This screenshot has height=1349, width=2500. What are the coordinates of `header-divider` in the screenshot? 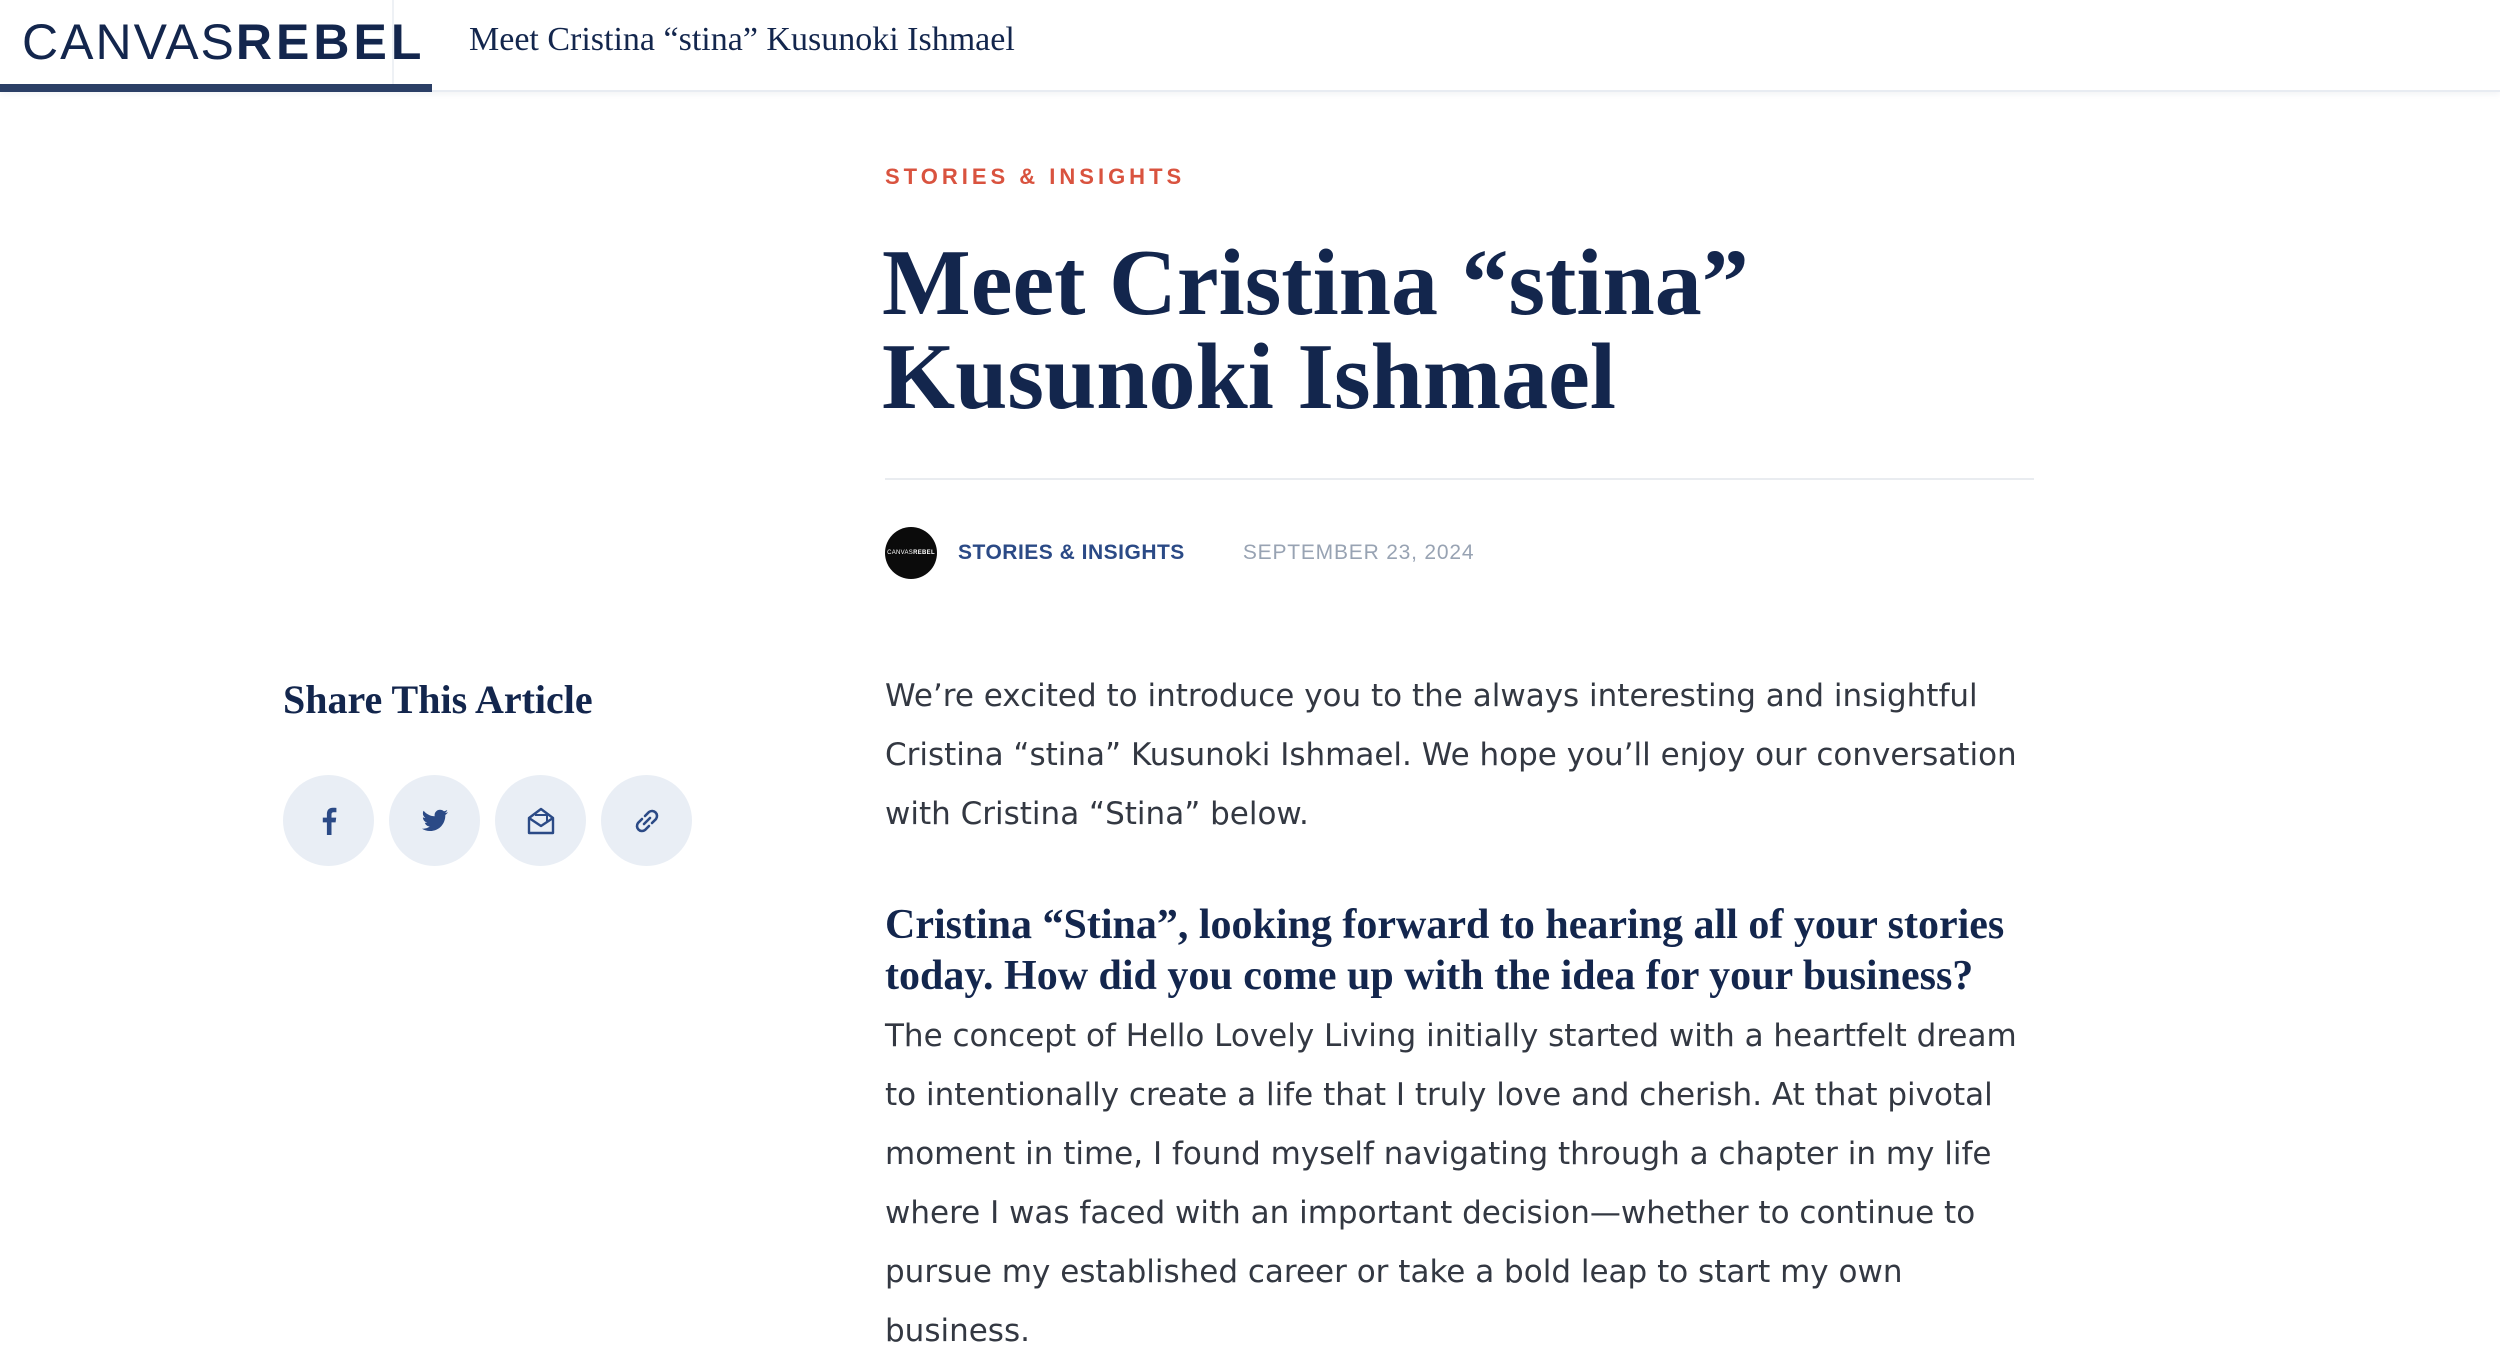 It's located at (393, 42).